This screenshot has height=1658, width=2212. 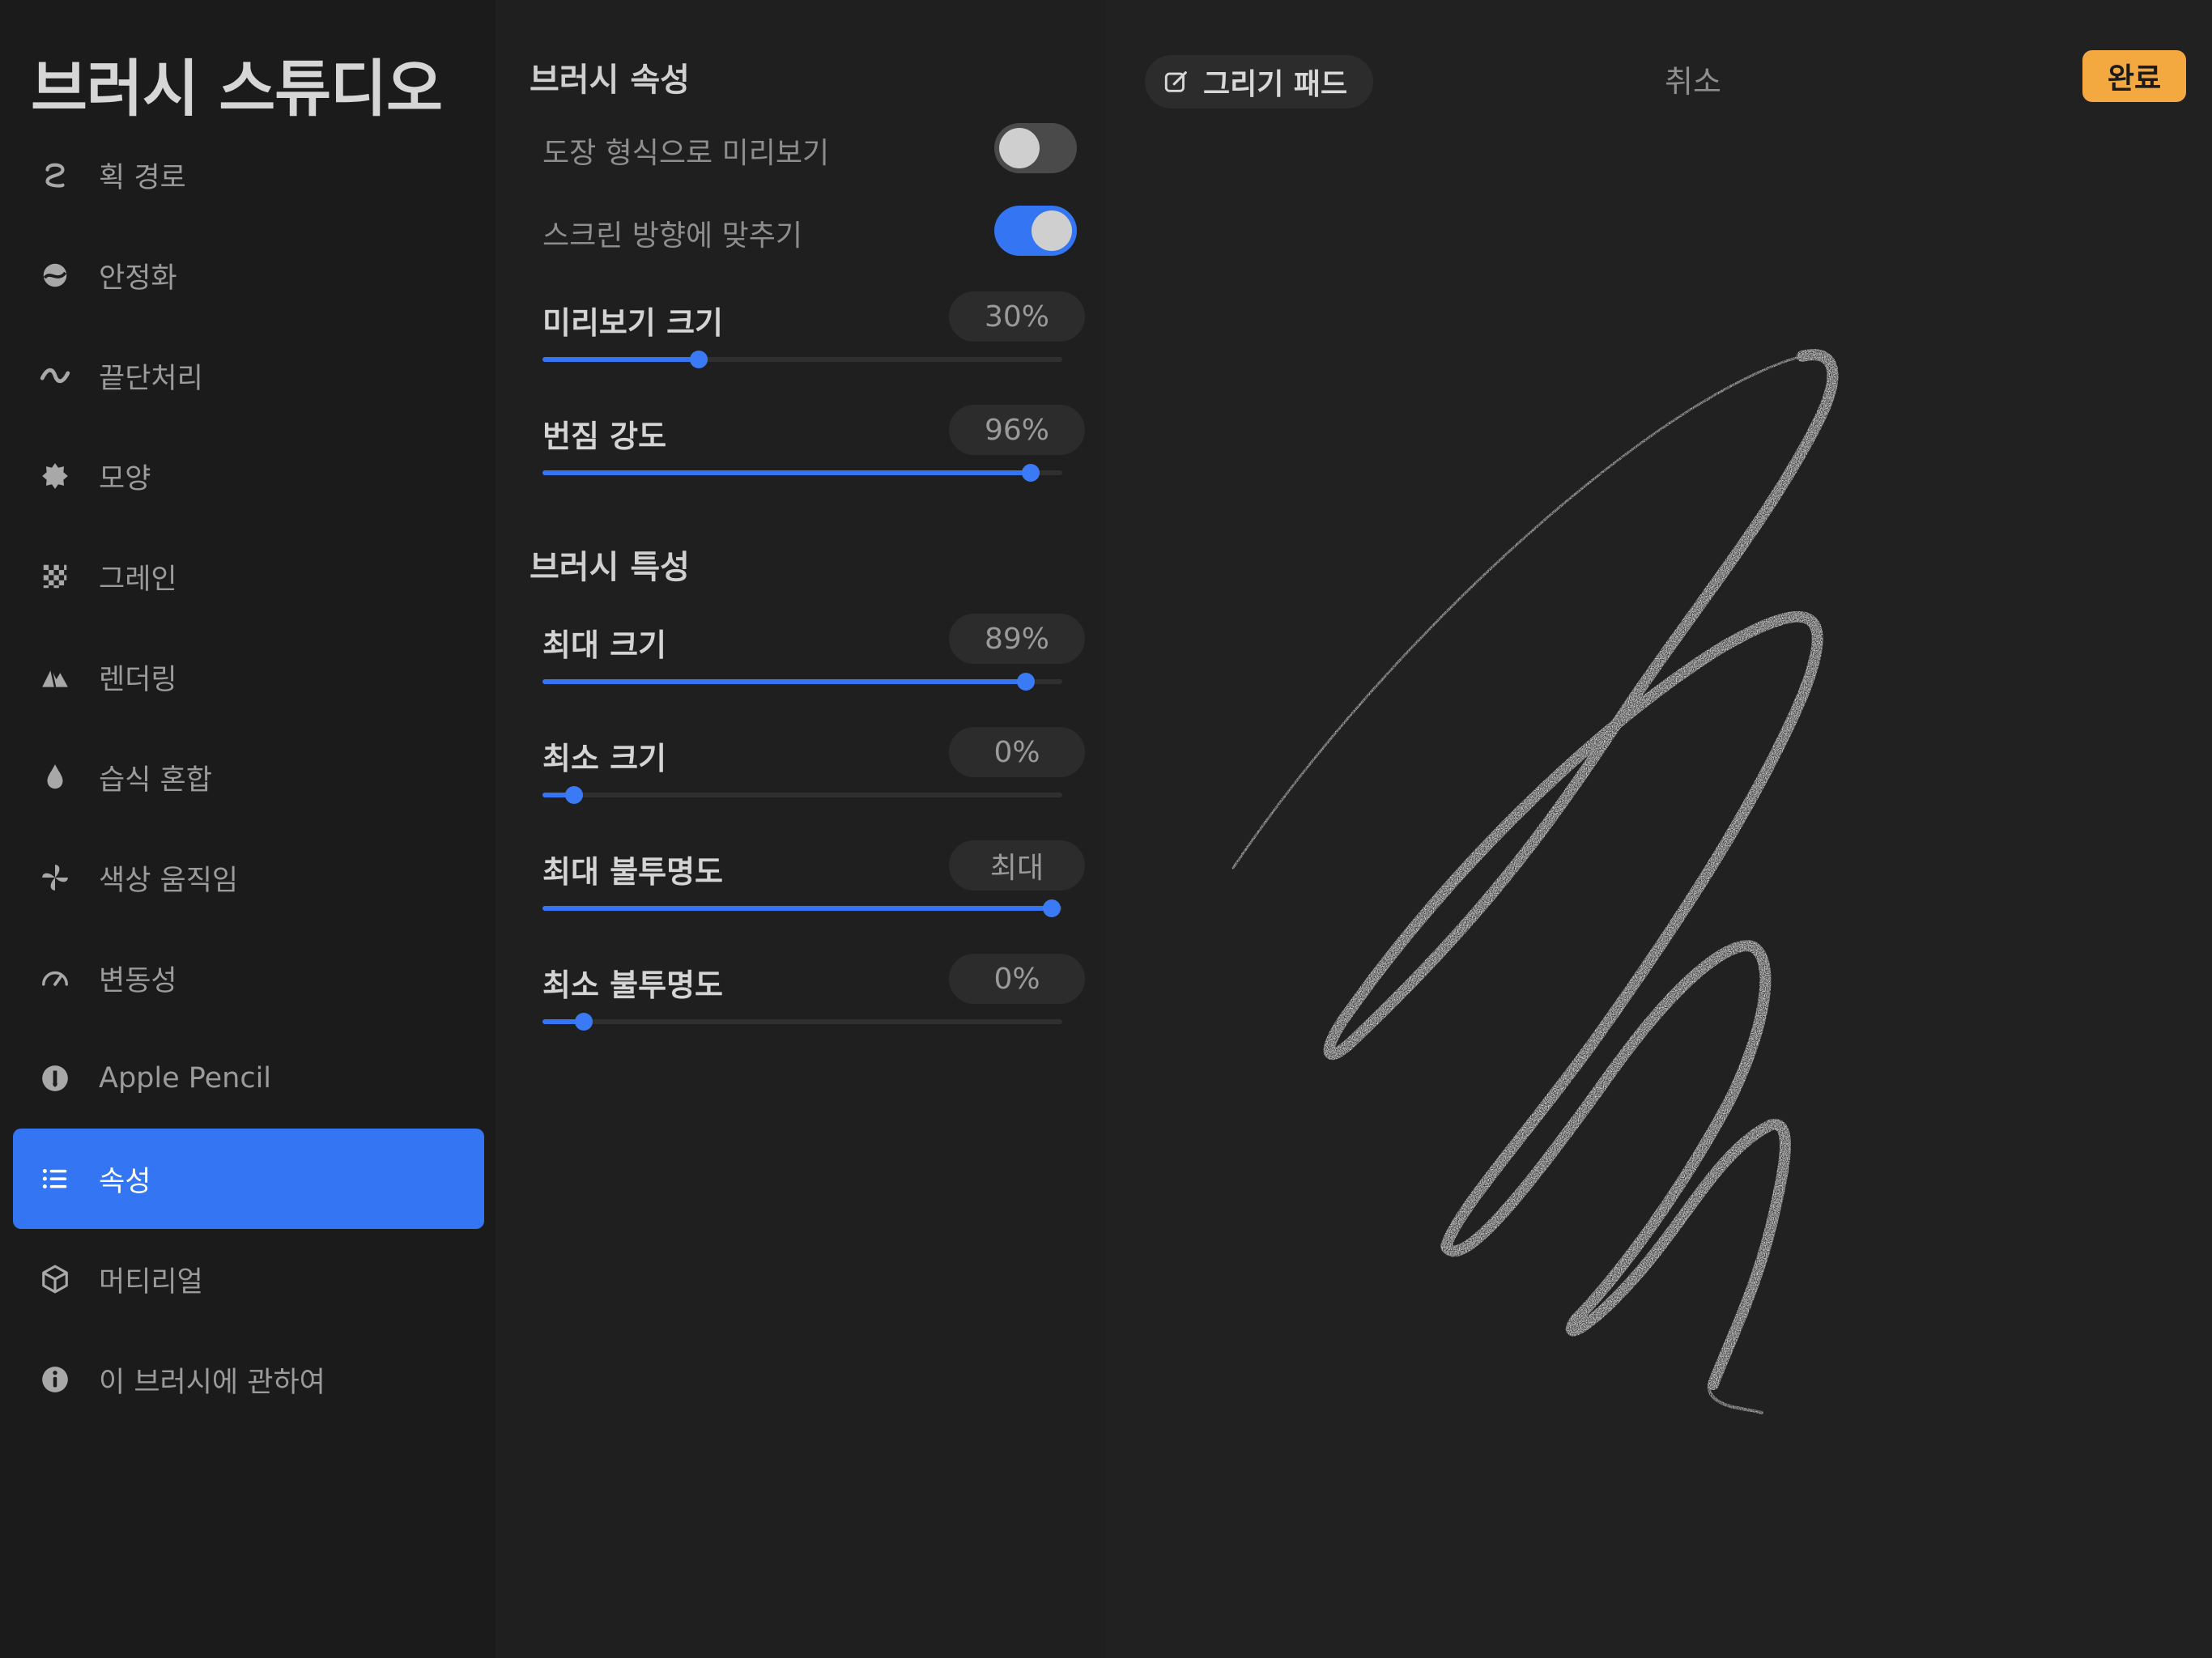 What do you see at coordinates (55, 275) in the screenshot?
I see `stabilization-icon` at bounding box center [55, 275].